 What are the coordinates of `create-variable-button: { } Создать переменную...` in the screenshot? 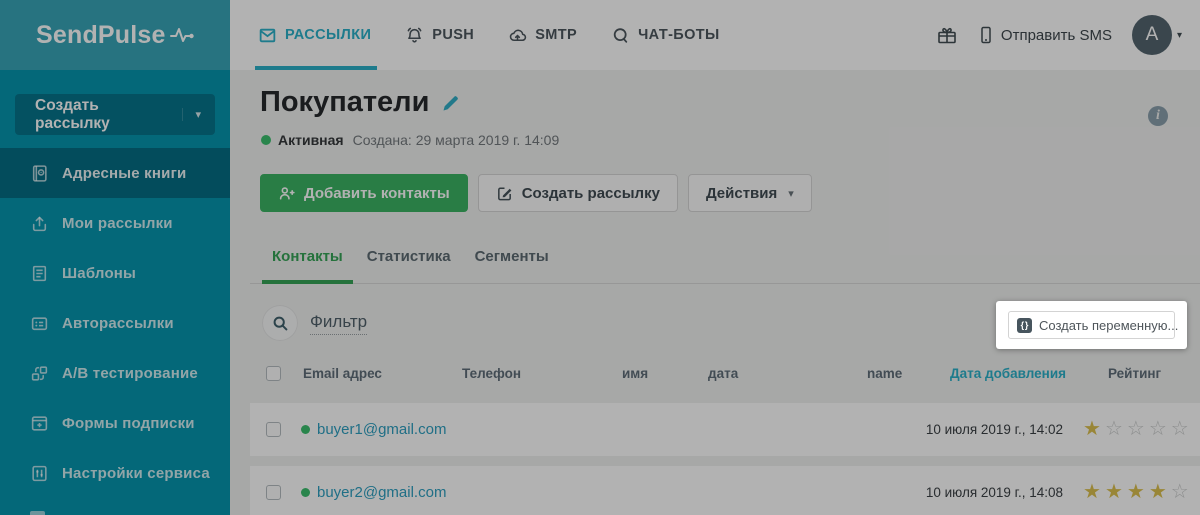 It's located at (1093, 325).